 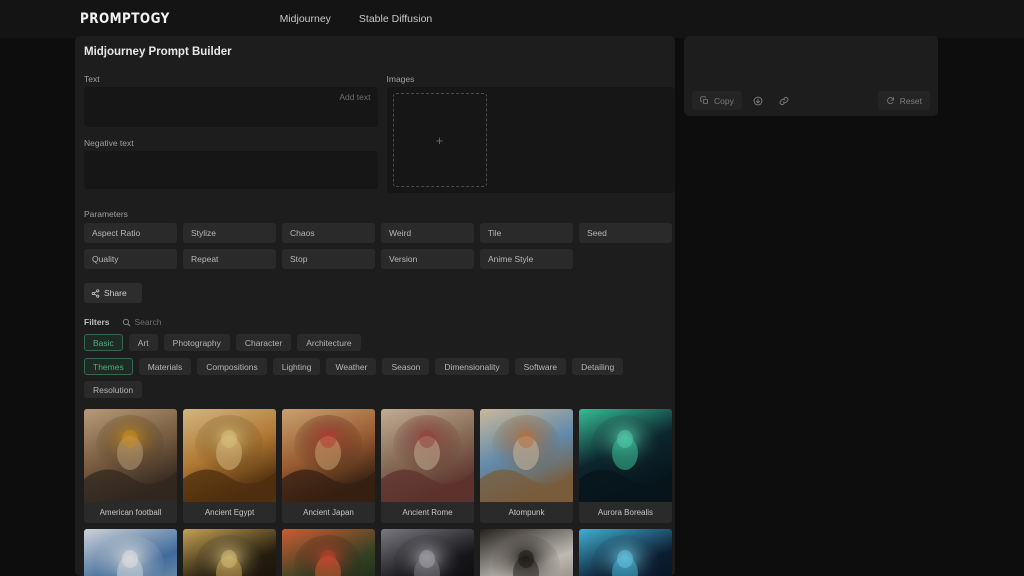 I want to click on filters-header: Filters, so click(x=379, y=322).